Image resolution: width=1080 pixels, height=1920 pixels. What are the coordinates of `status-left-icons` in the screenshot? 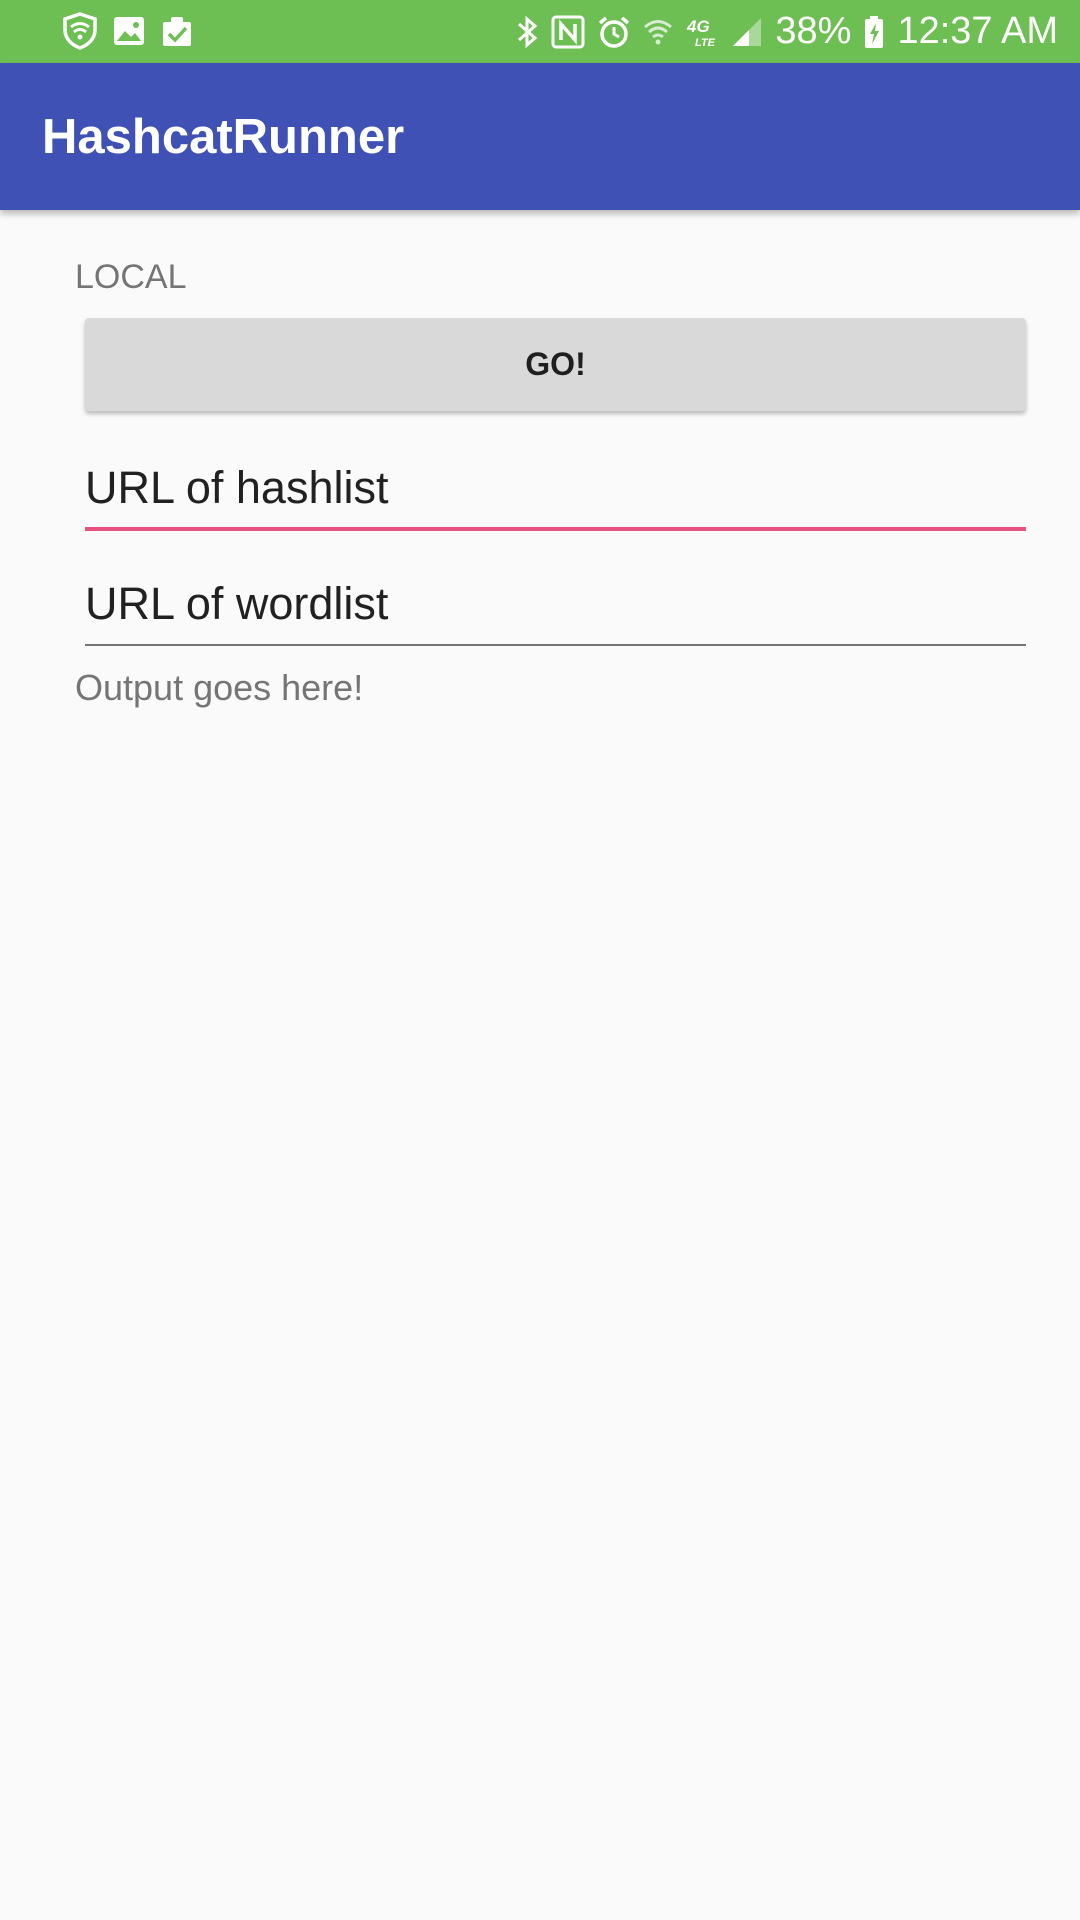 It's located at (128, 31).